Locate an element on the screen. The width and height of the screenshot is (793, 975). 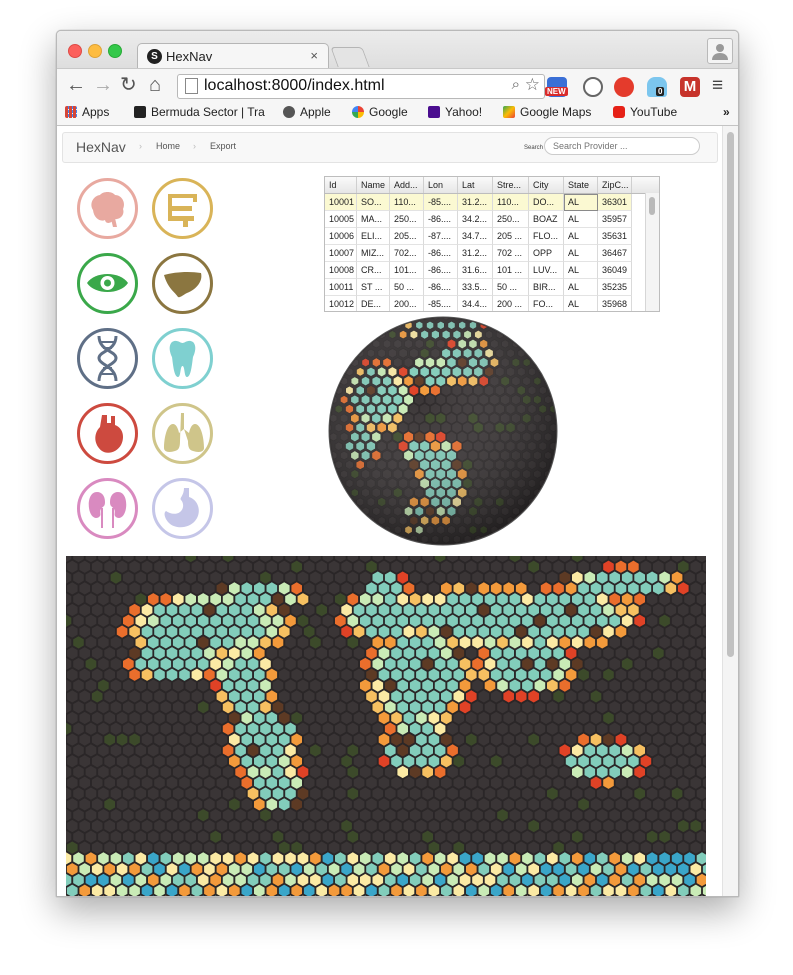
page-scrollbar is located at coordinates (730, 511).